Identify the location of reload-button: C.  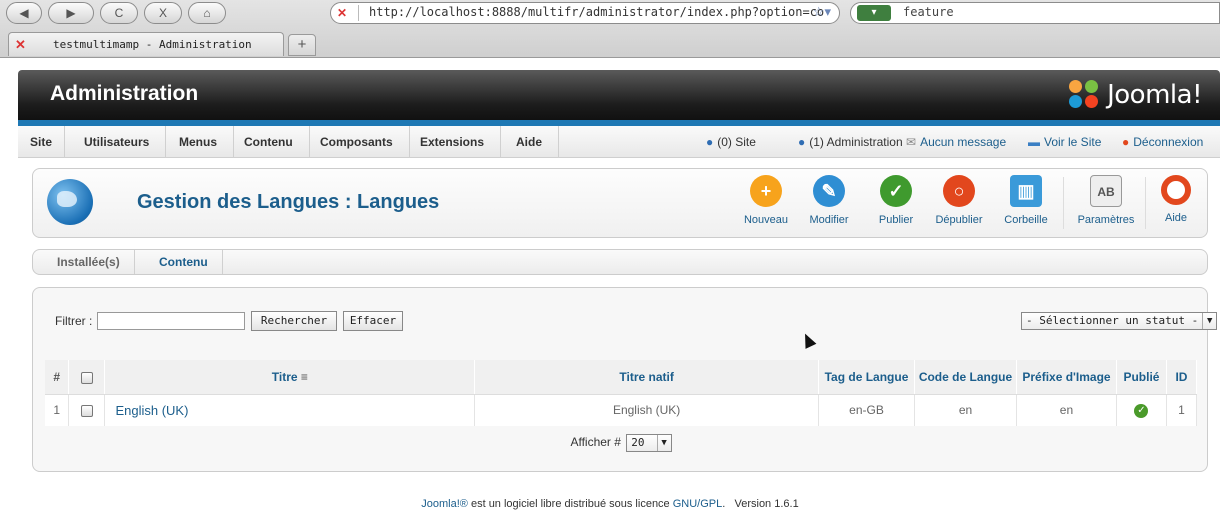
(119, 13).